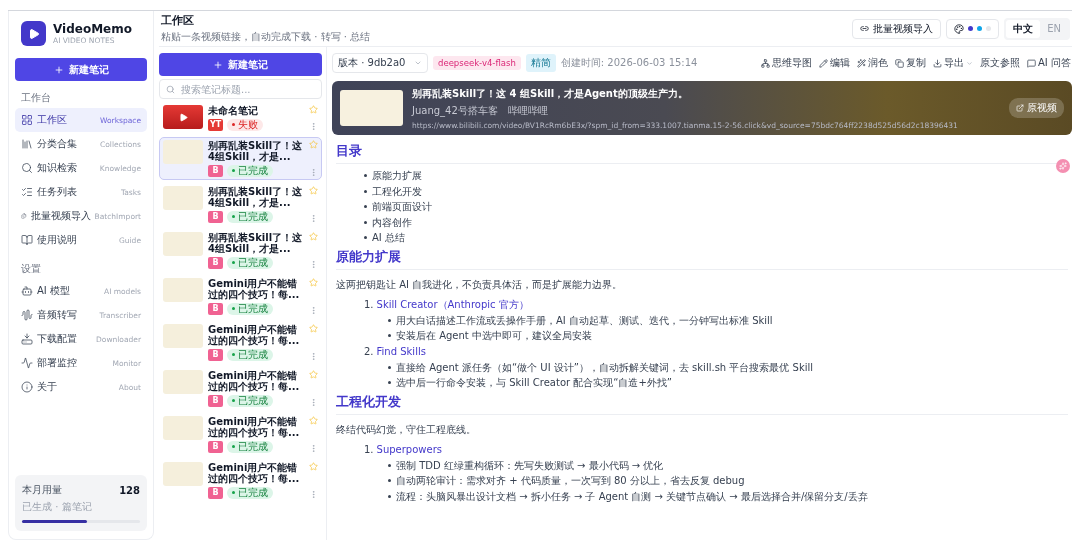 This screenshot has width=1080, height=549. I want to click on palette-icon, so click(959, 28).